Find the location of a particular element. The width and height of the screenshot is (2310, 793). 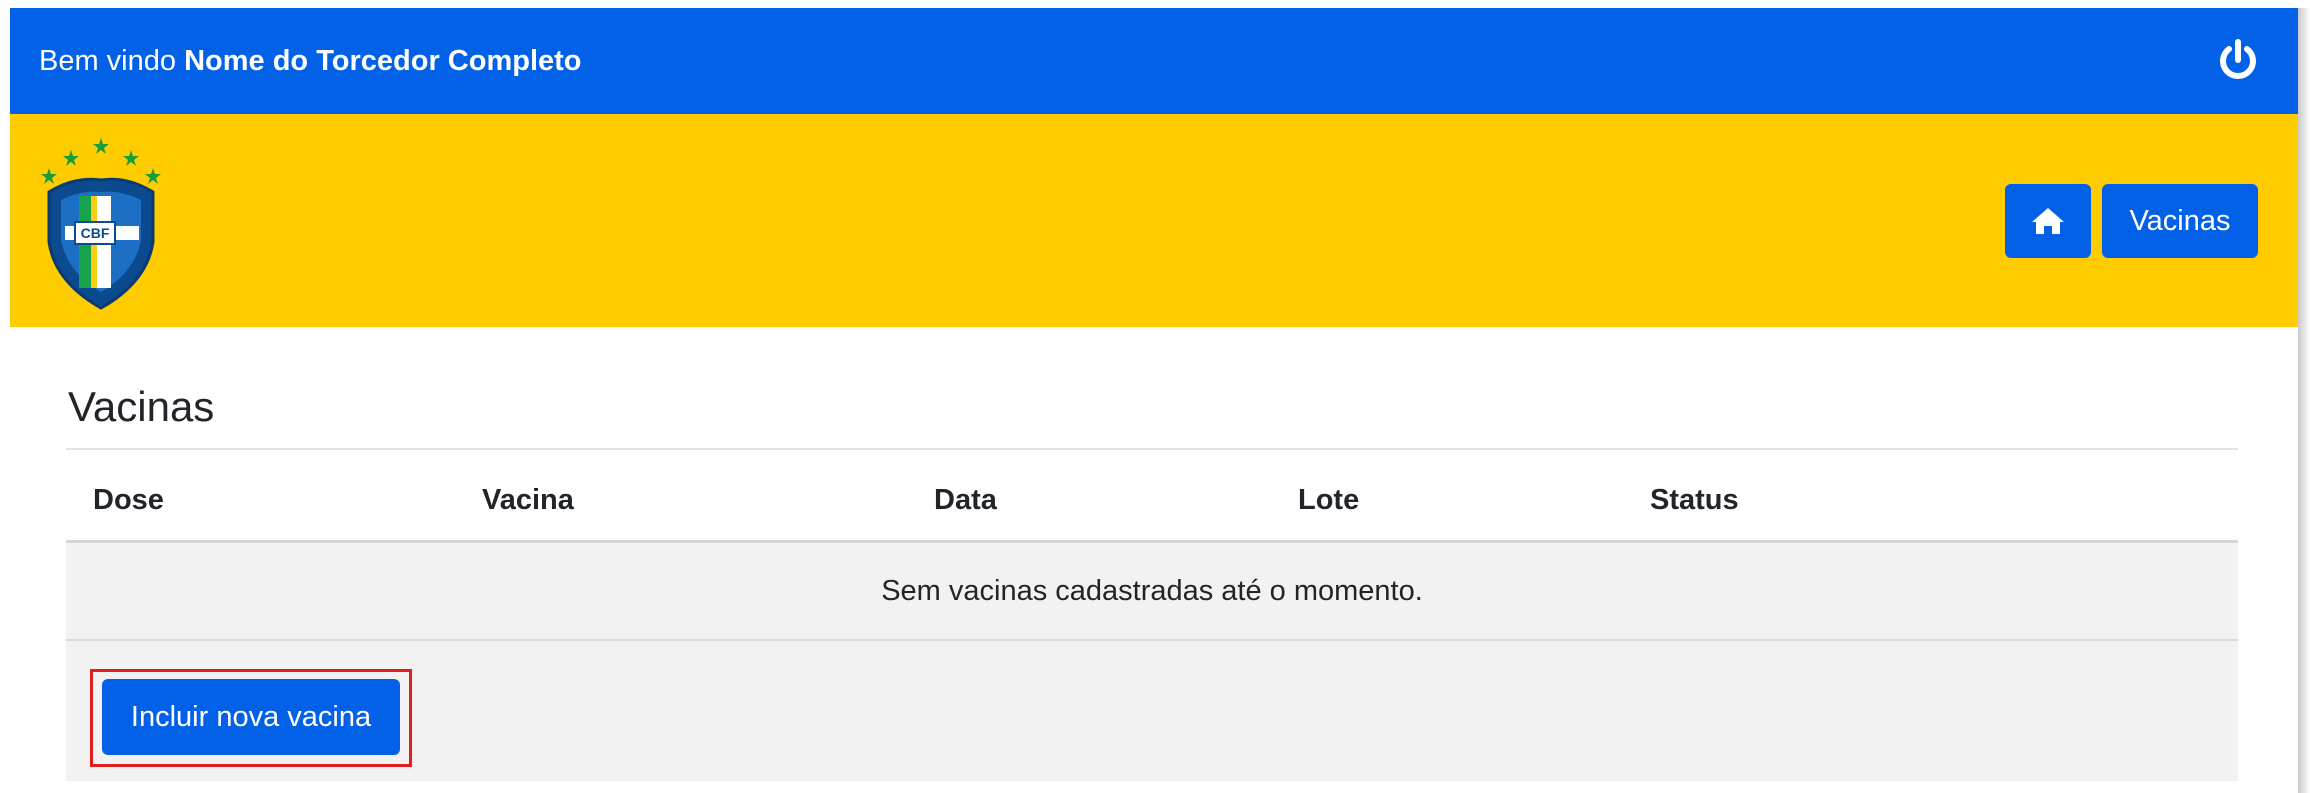

window-shadow is located at coordinates (2304, 400).